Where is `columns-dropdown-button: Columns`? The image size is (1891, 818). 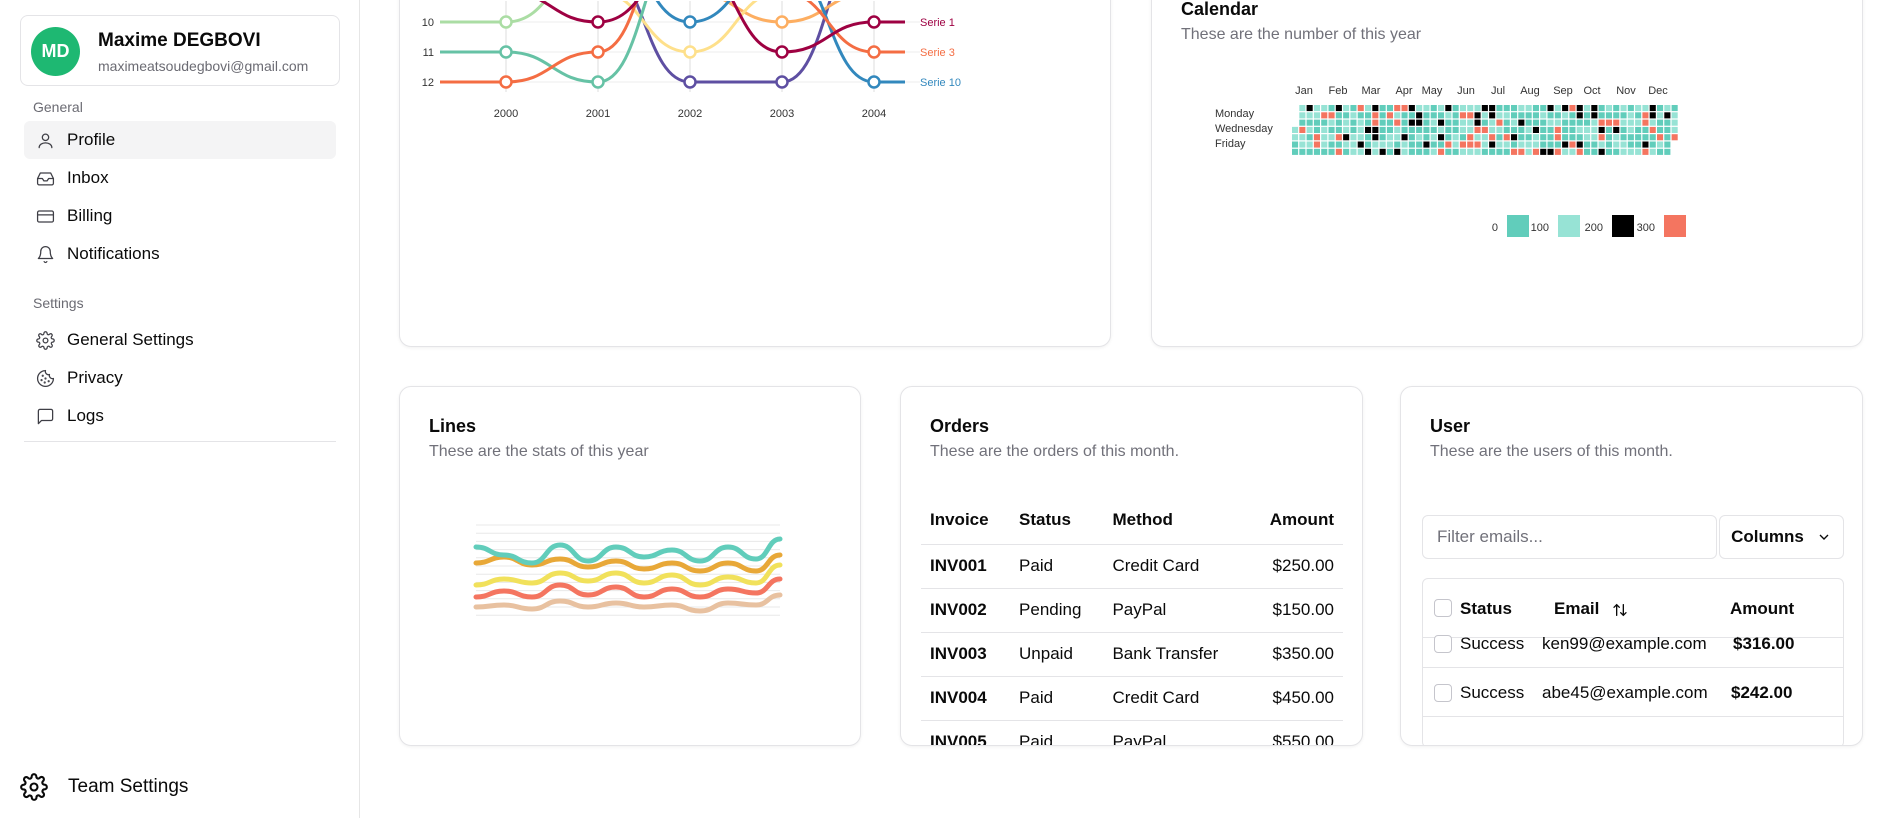 columns-dropdown-button: Columns is located at coordinates (1781, 537).